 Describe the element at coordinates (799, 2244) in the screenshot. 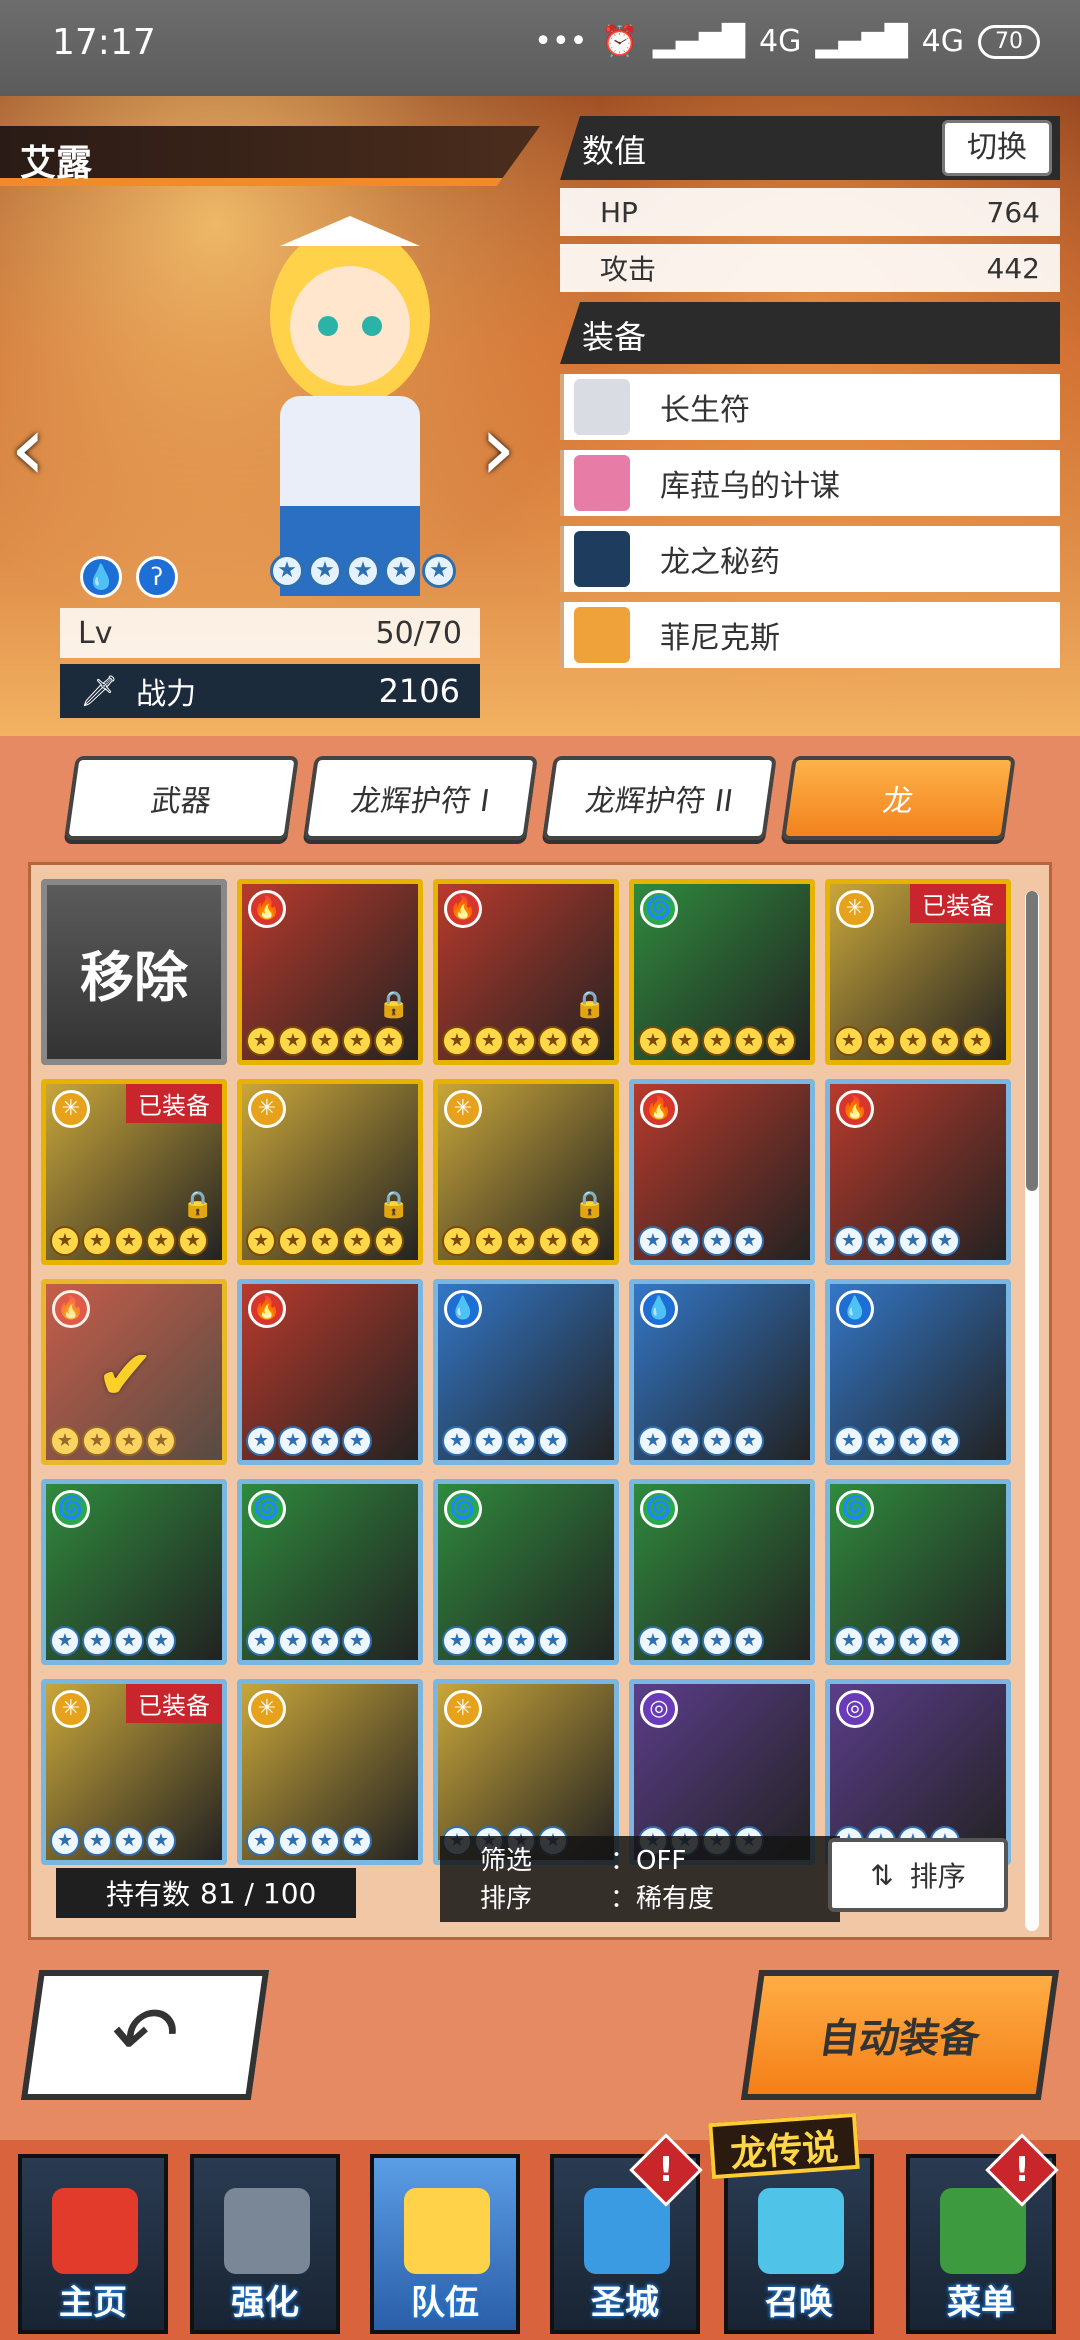

I see `nav-summon: 召唤` at that location.